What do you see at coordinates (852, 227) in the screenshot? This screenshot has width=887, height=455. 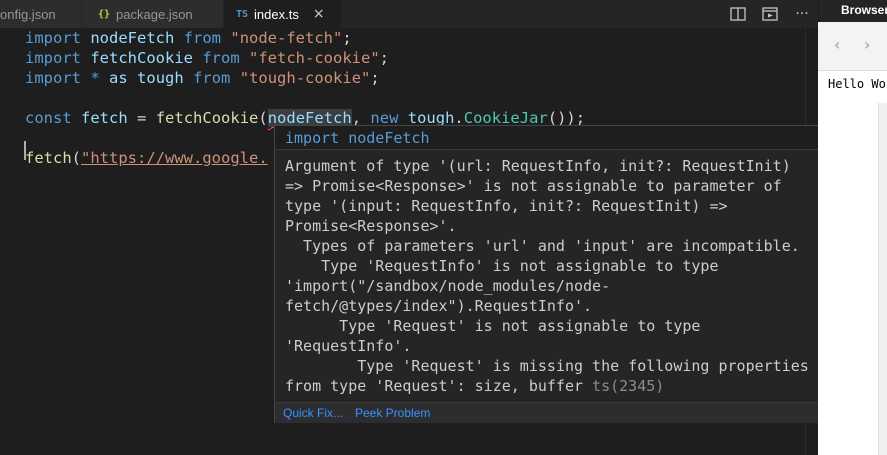 I see `browser-panel: Browser ‹ › Hello World` at bounding box center [852, 227].